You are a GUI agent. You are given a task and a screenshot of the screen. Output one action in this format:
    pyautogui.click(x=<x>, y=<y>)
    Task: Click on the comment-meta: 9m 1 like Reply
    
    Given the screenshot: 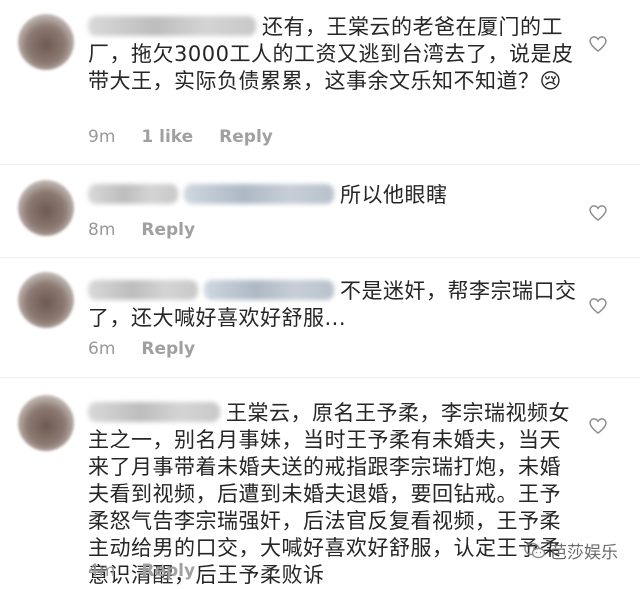 What is the action you would take?
    pyautogui.click(x=180, y=137)
    